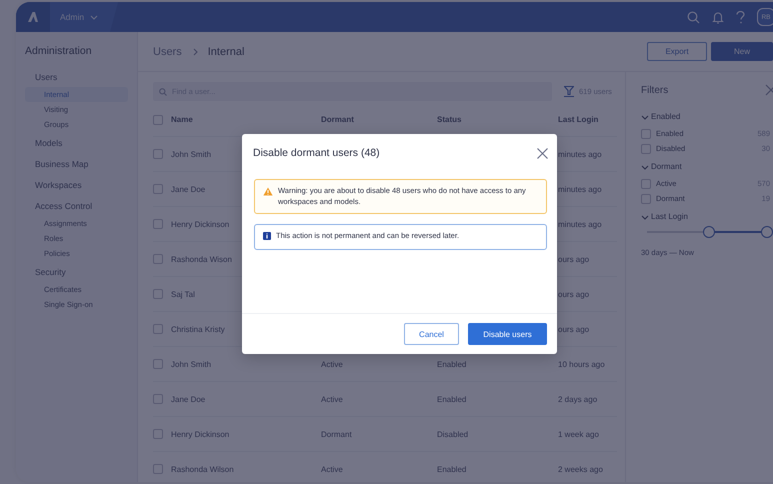 Image resolution: width=773 pixels, height=484 pixels. What do you see at coordinates (33, 17) in the screenshot?
I see `logo-icon` at bounding box center [33, 17].